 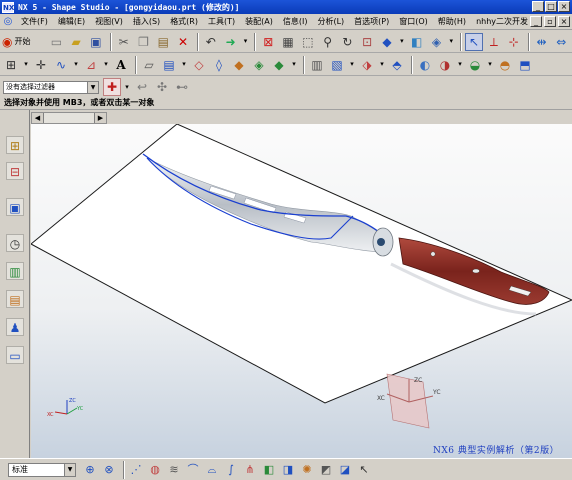 I want to click on text-icon: A, so click(x=121, y=65).